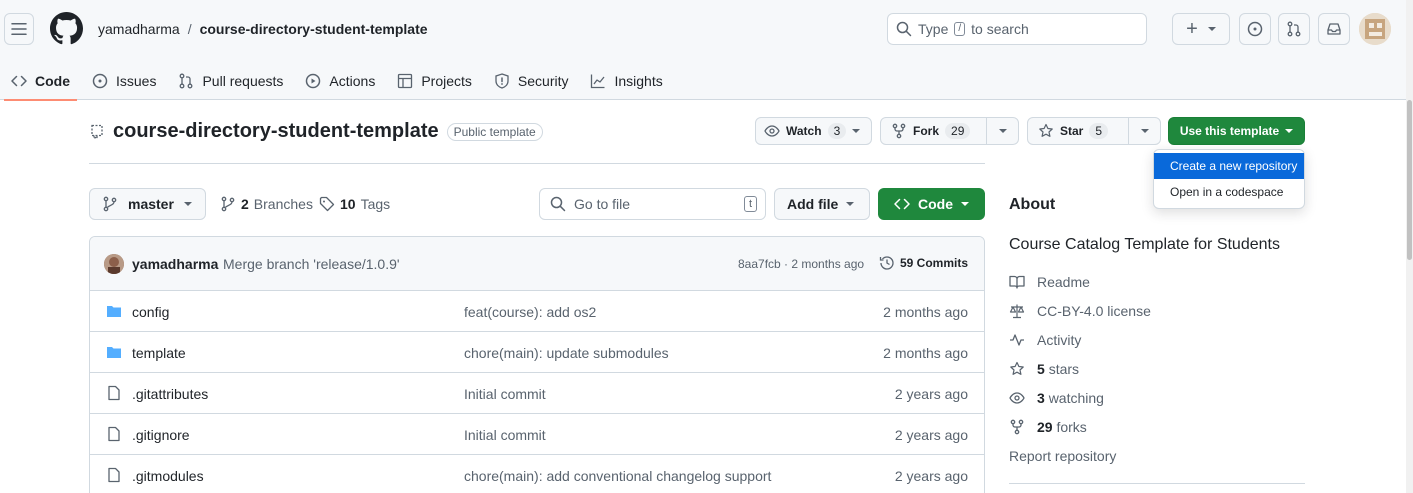 This screenshot has height=493, width=1413. What do you see at coordinates (1229, 166) in the screenshot?
I see `create-new-repository-item: Create a new repository` at bounding box center [1229, 166].